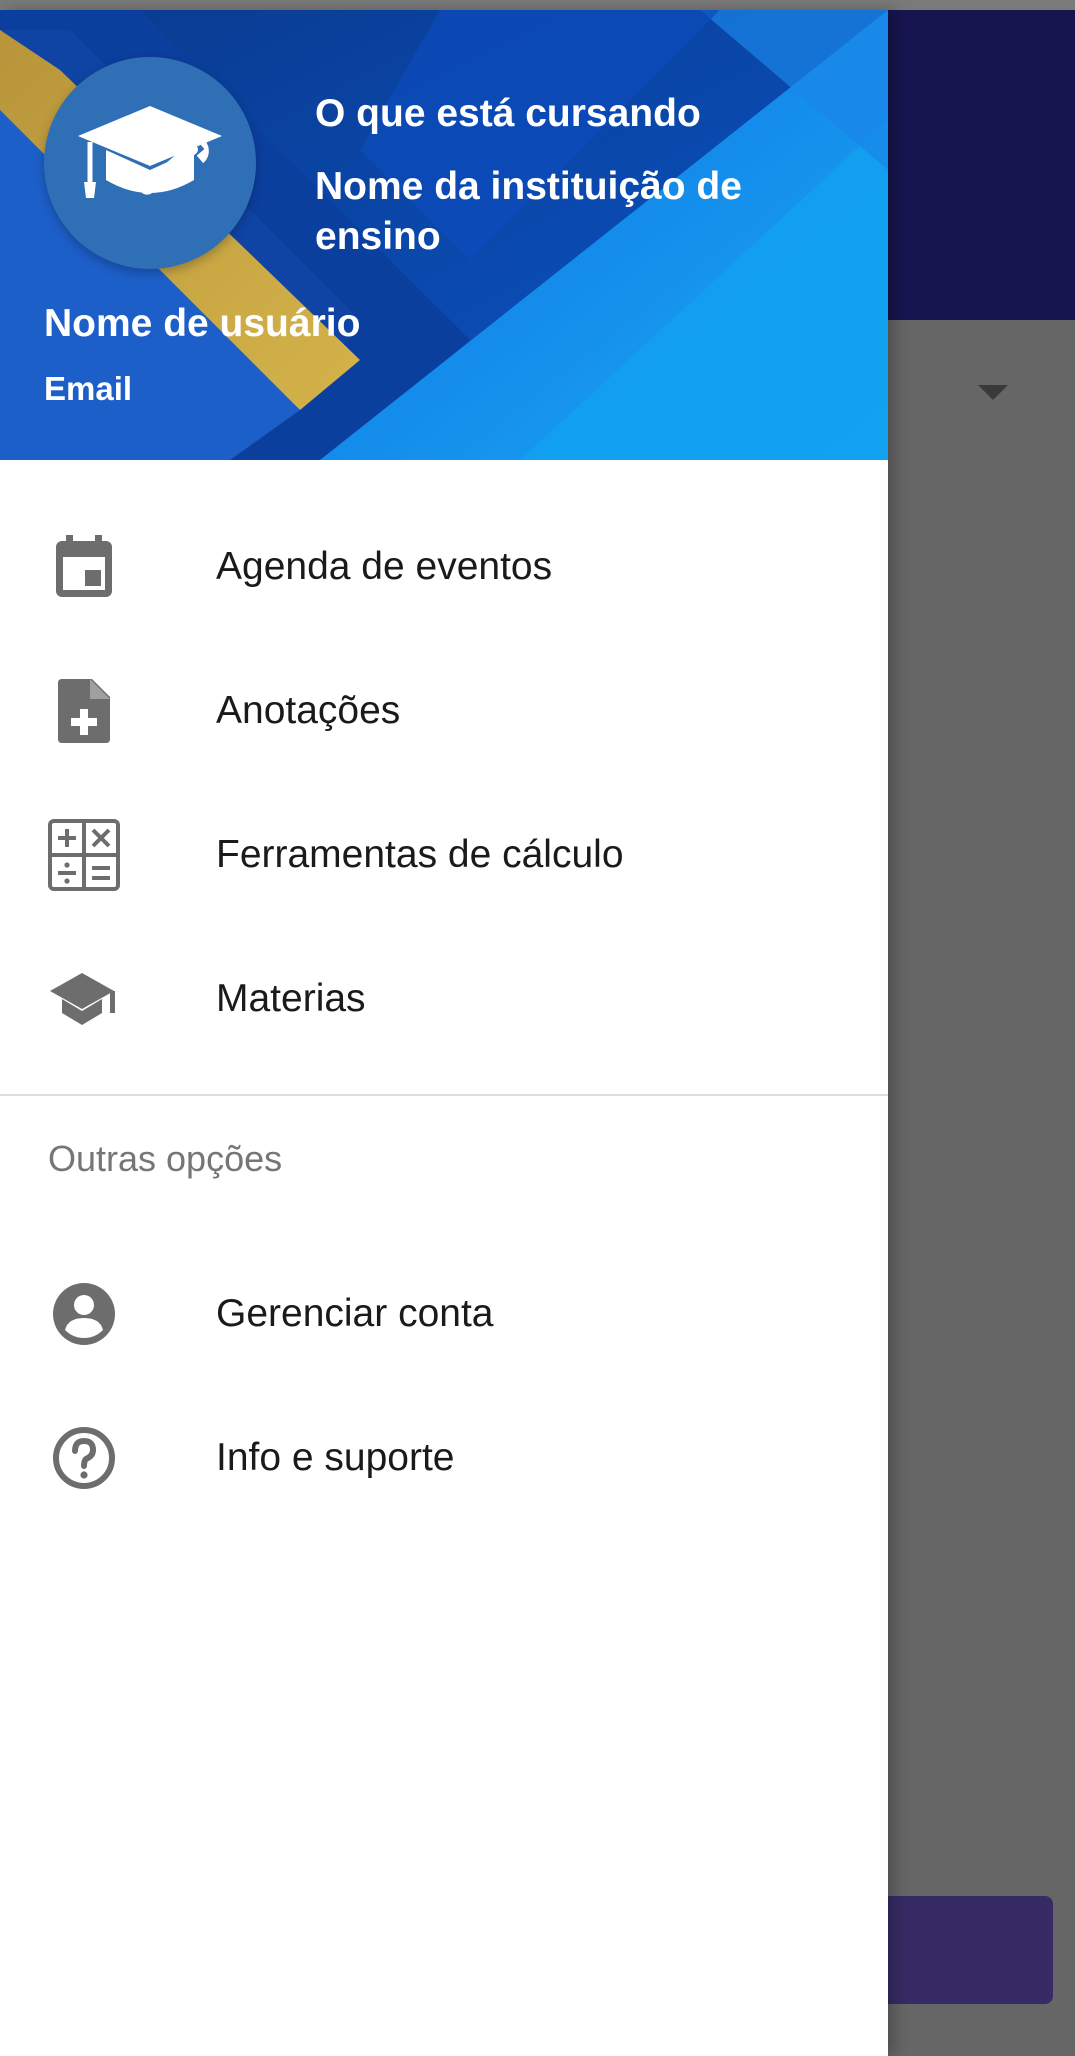 Image resolution: width=1075 pixels, height=2056 pixels. Describe the element at coordinates (291, 998) in the screenshot. I see `menu-label: Materias` at that location.